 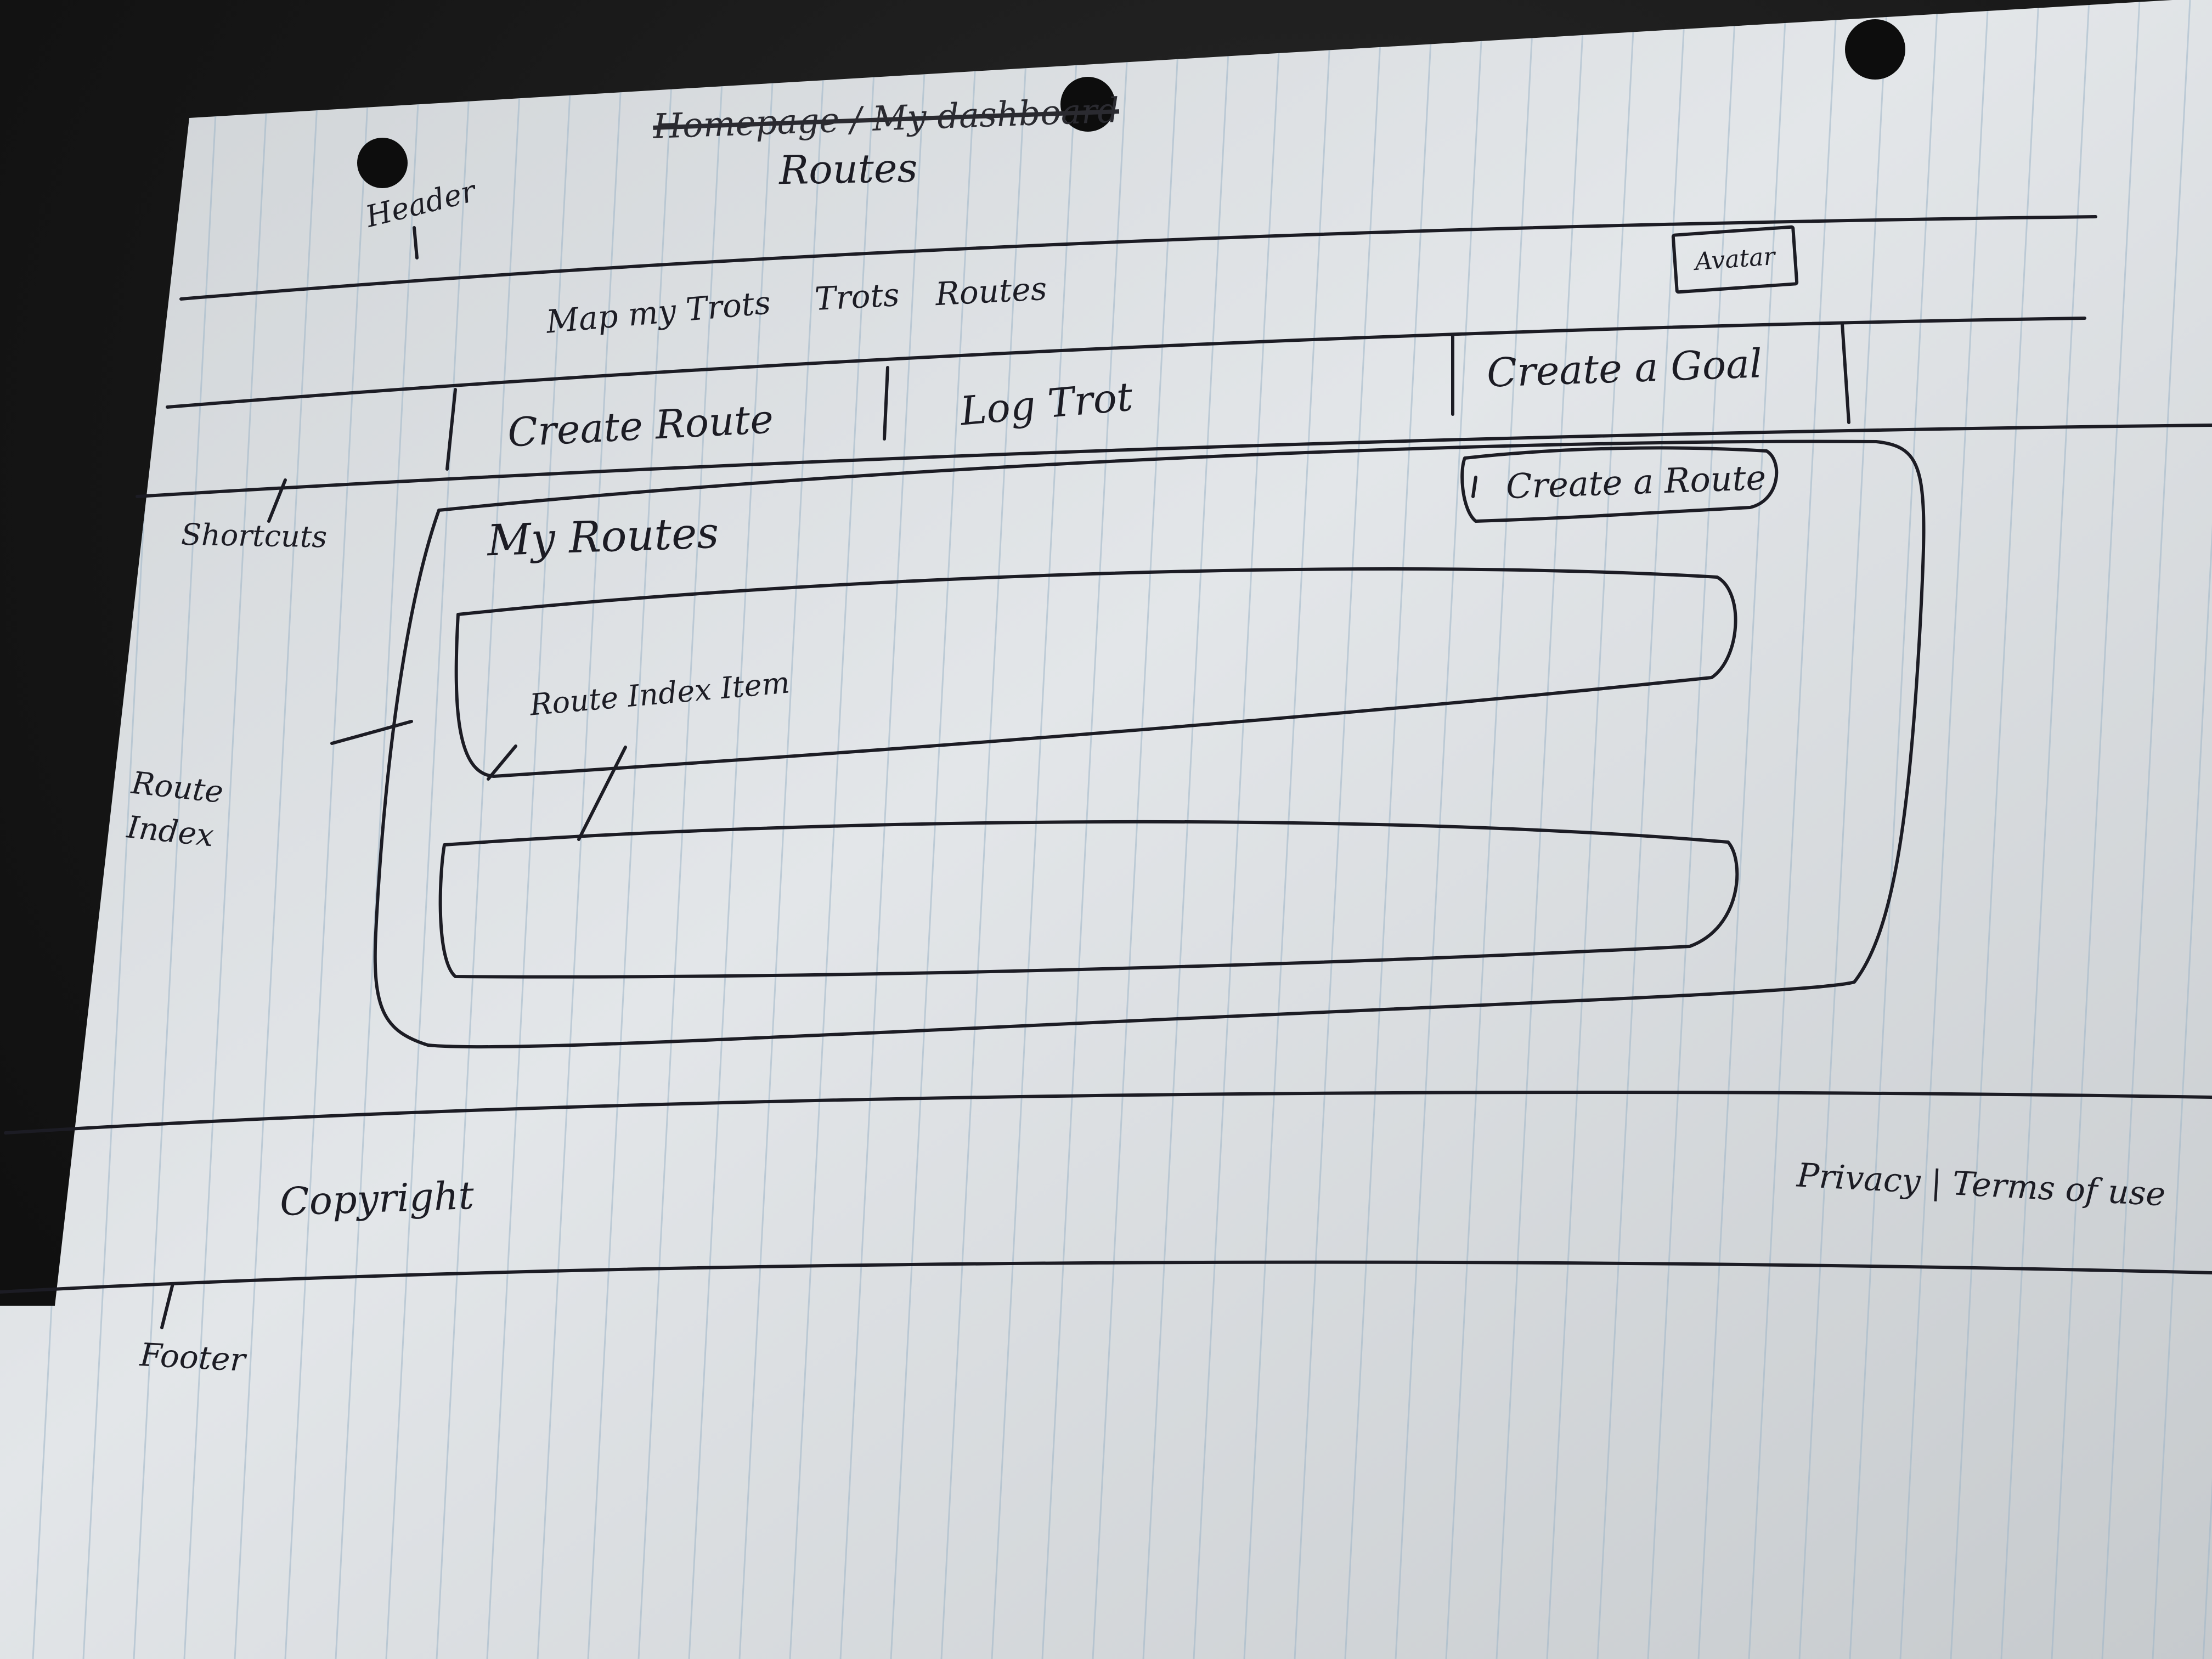 What do you see at coordinates (848, 169) in the screenshot?
I see `page-title: Routes` at bounding box center [848, 169].